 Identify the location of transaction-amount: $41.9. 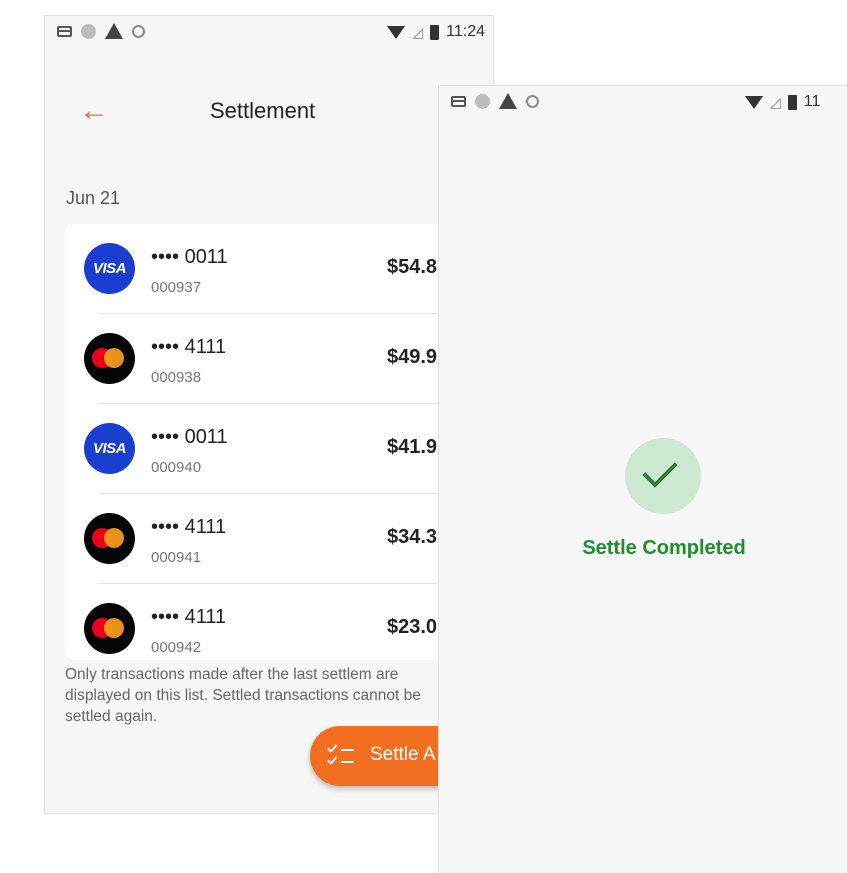
(412, 447).